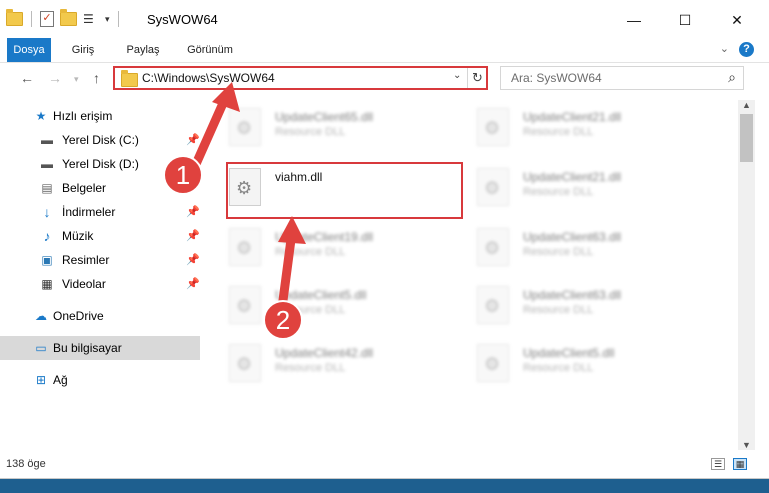 The width and height of the screenshot is (769, 493). Describe the element at coordinates (324, 353) in the screenshot. I see `file-name: UpdateClient42.dll` at that location.